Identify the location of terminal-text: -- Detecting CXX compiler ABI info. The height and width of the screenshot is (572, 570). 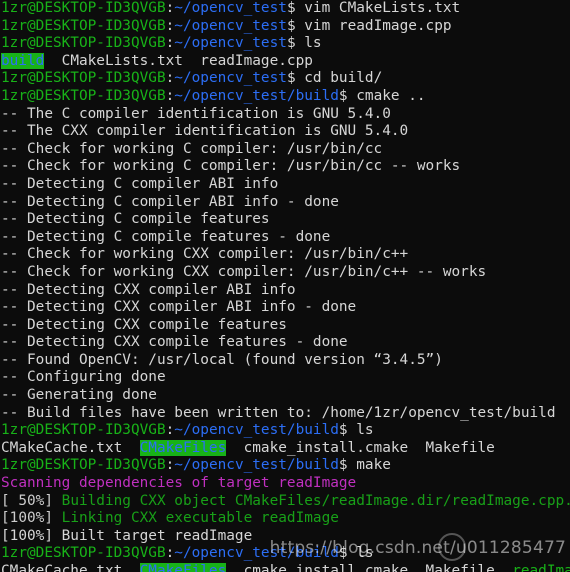
(148, 289).